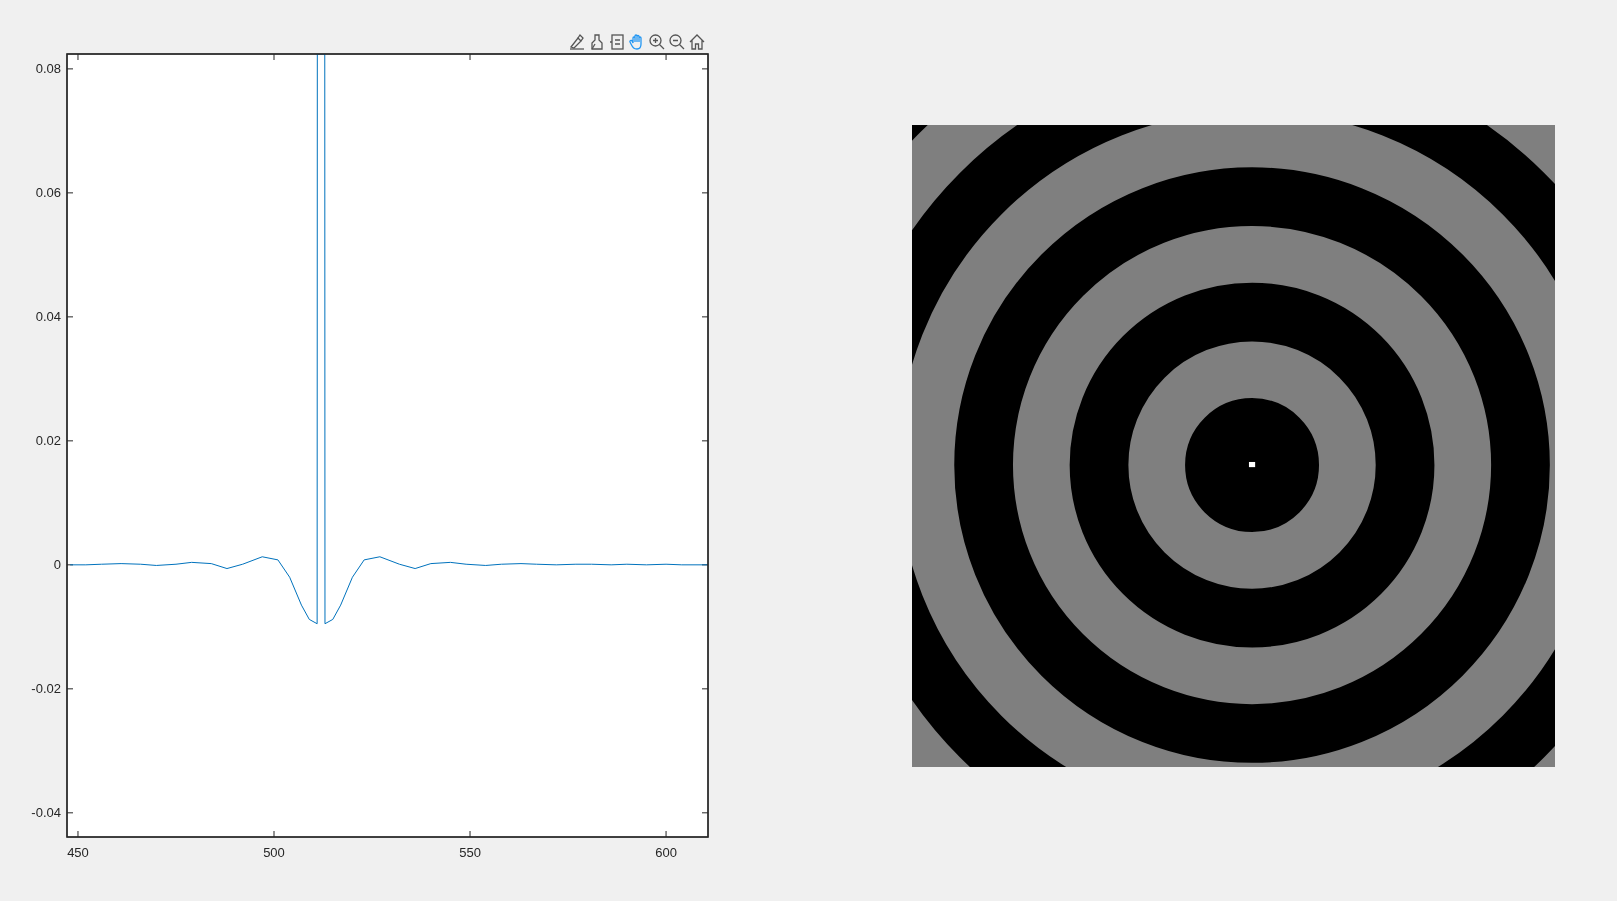 This screenshot has width=1617, height=901. Describe the element at coordinates (617, 42) in the screenshot. I see `legend-button` at that location.